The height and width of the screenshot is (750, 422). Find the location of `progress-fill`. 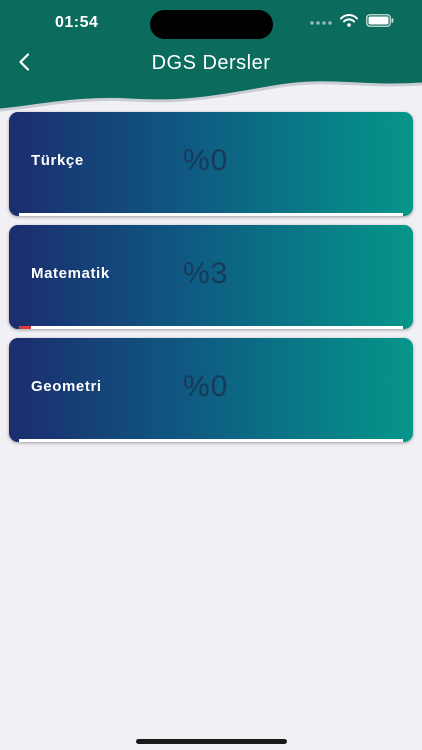

progress-fill is located at coordinates (25, 327).